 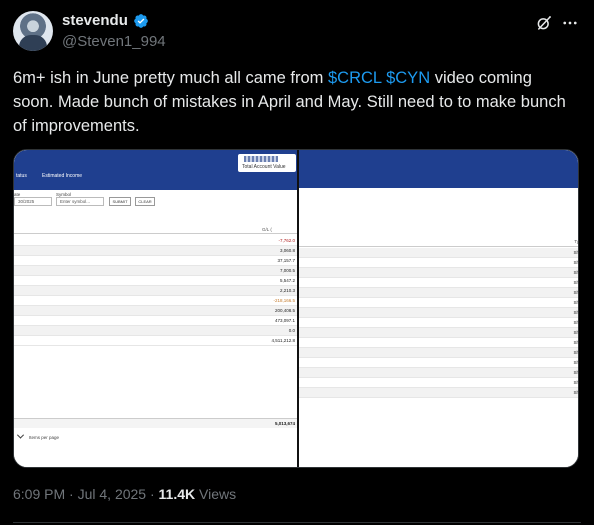 What do you see at coordinates (287, 250) in the screenshot?
I see `gl-value: 3,060.8` at bounding box center [287, 250].